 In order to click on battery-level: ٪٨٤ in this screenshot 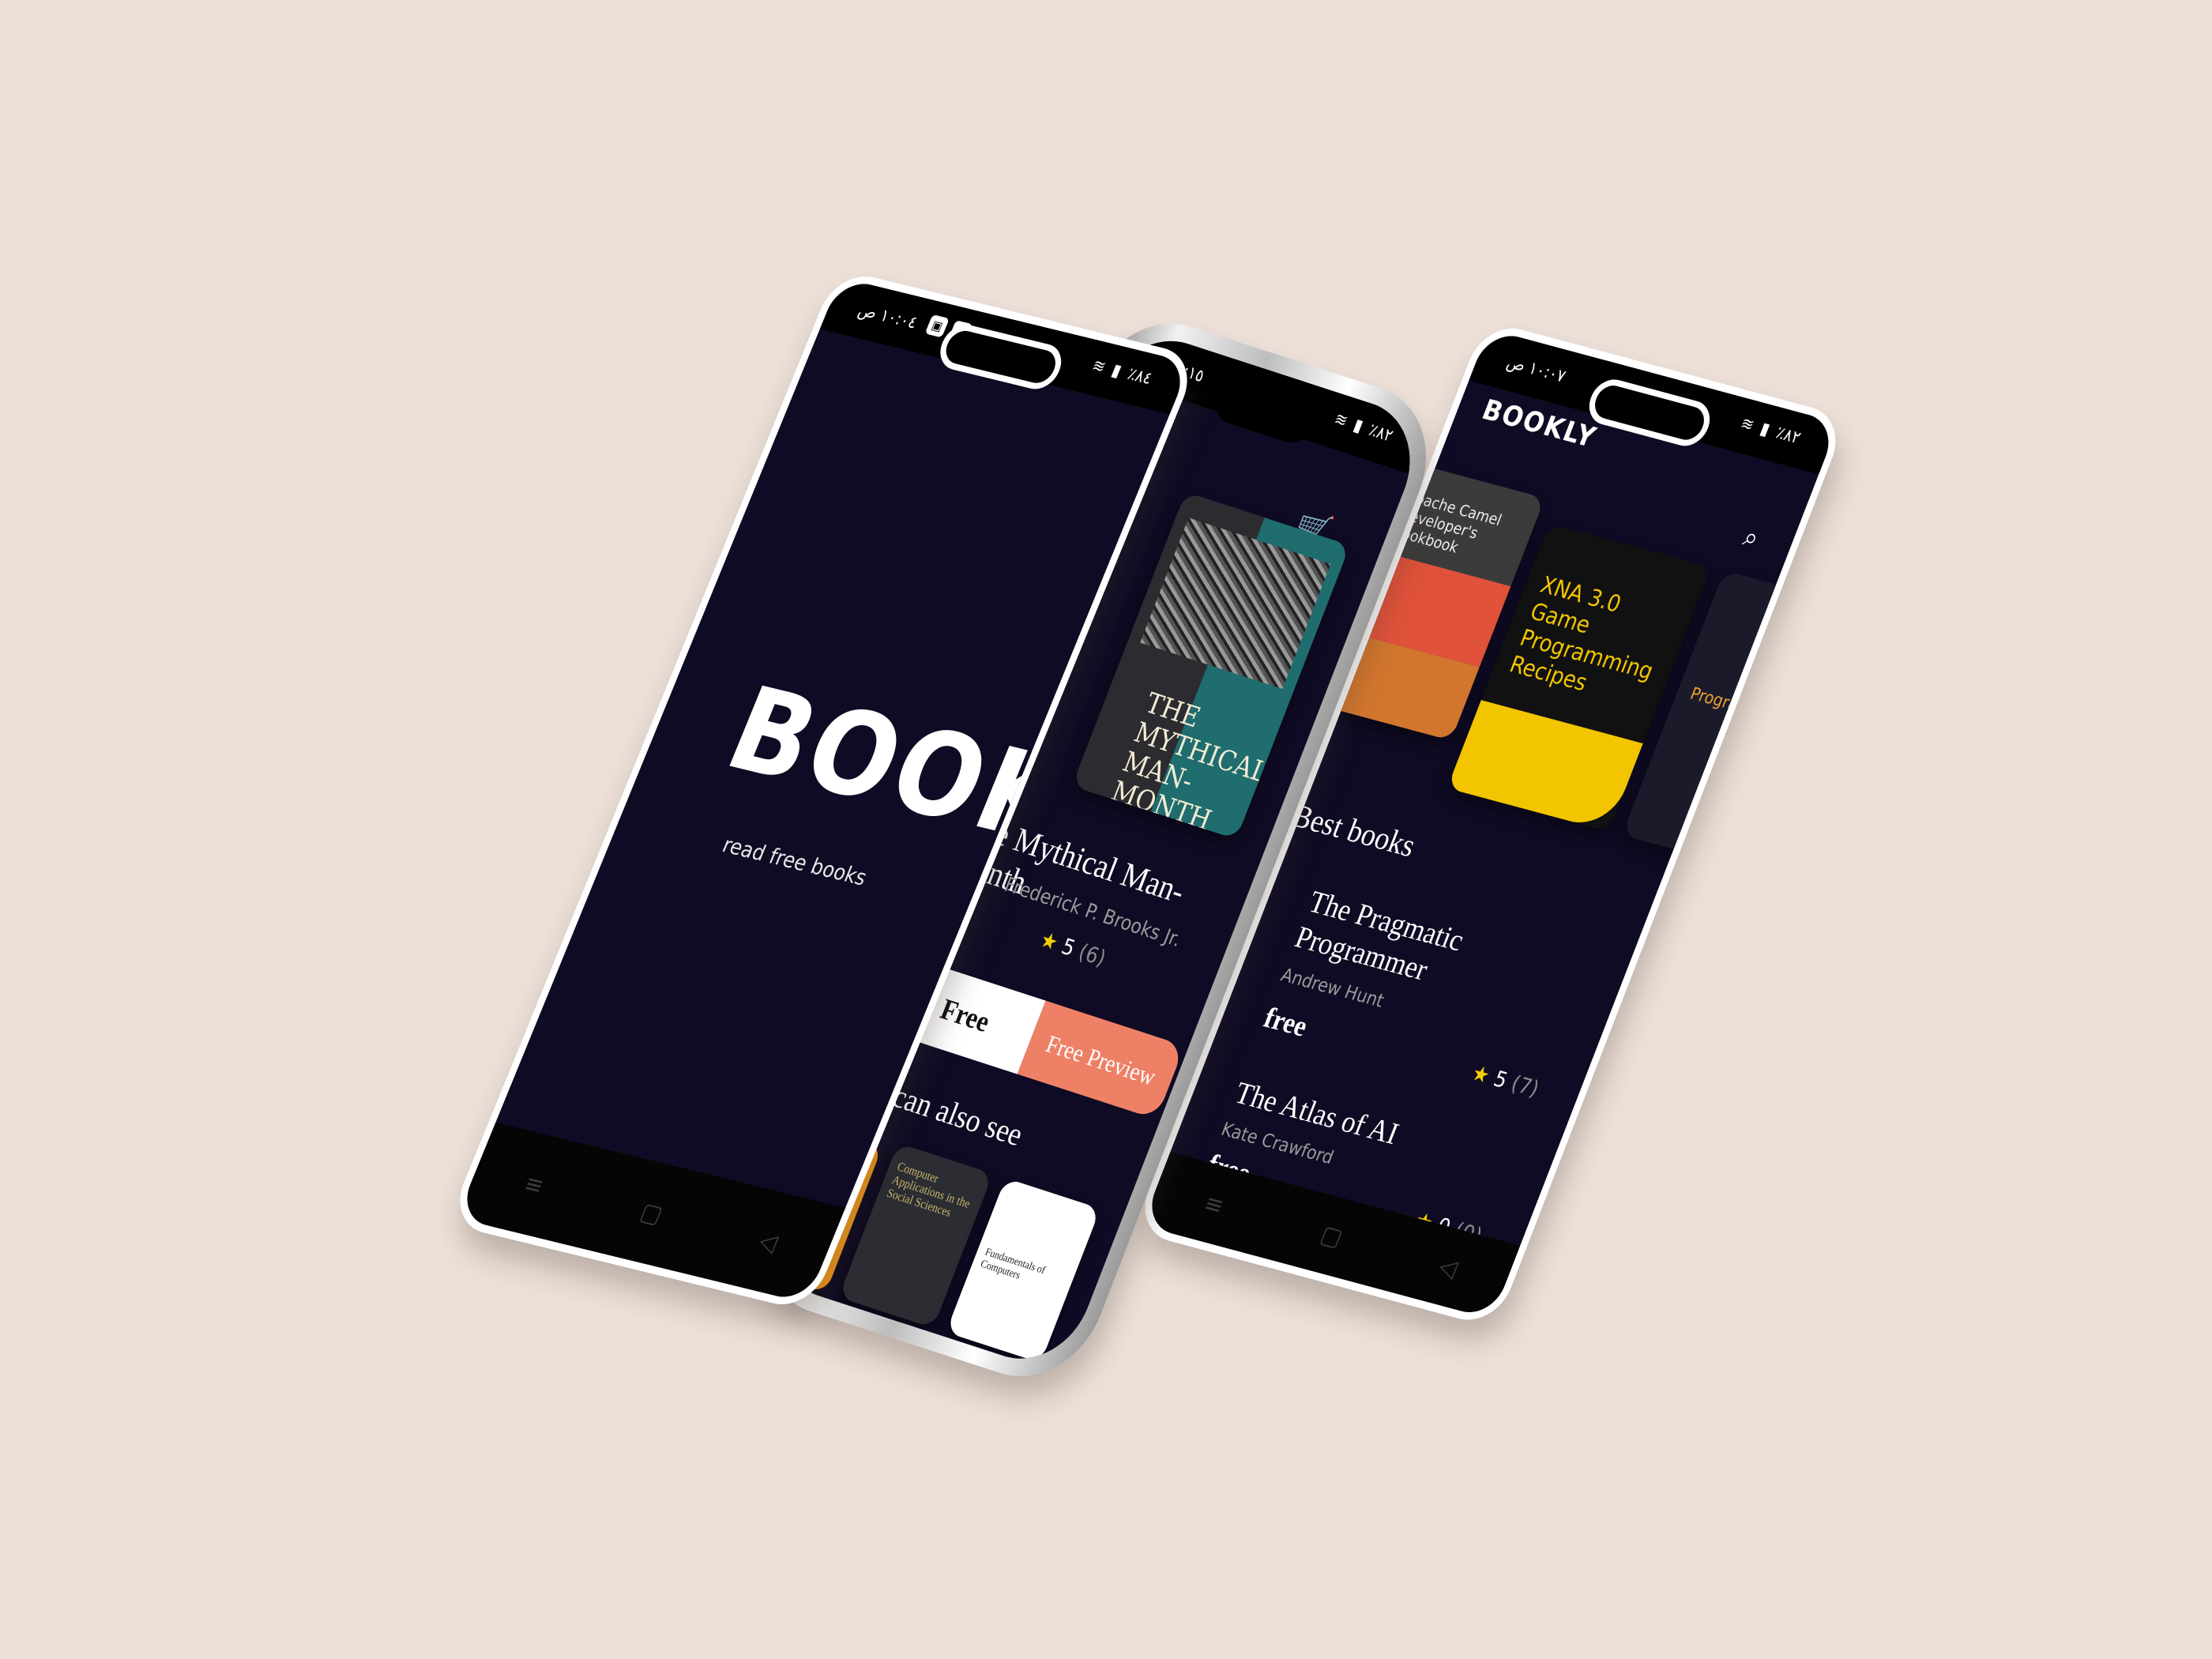, I will do `click(1140, 377)`.